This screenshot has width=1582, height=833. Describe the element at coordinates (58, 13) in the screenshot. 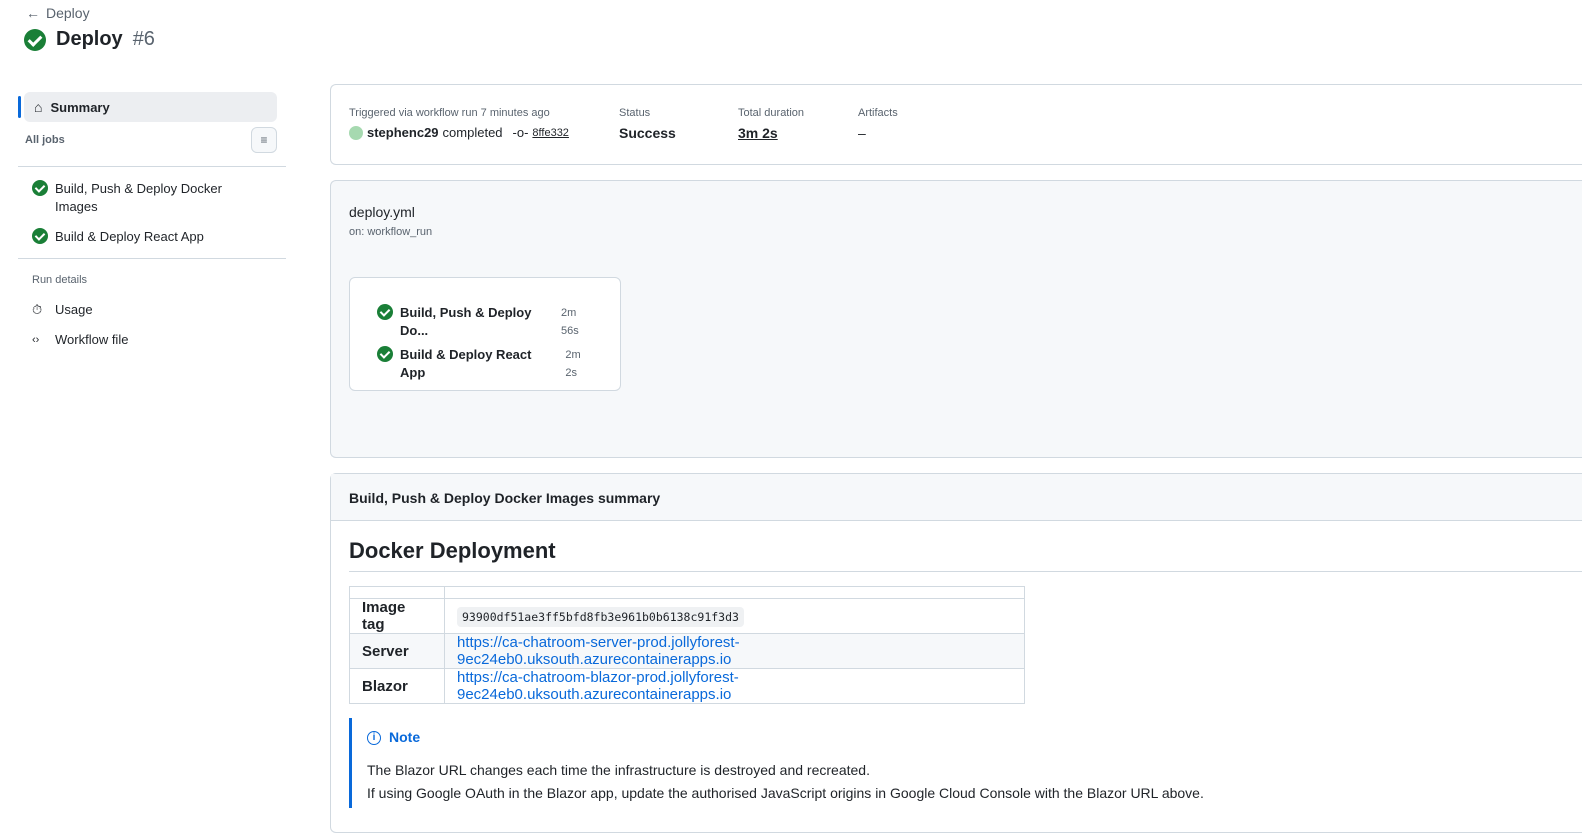

I see `back-link: ← Deploy` at that location.